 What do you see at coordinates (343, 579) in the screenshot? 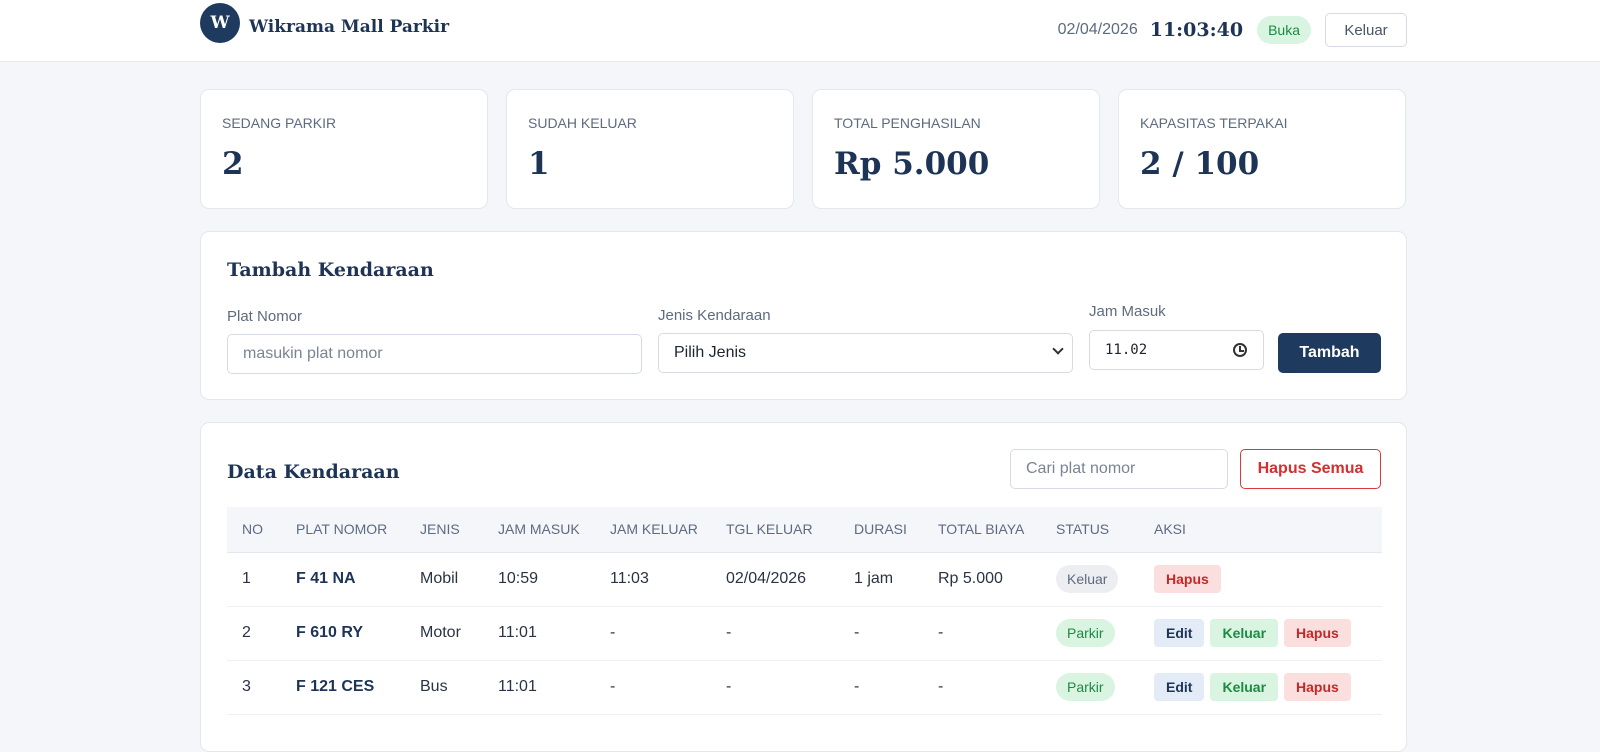
I see `row-plate: F 41 NA` at bounding box center [343, 579].